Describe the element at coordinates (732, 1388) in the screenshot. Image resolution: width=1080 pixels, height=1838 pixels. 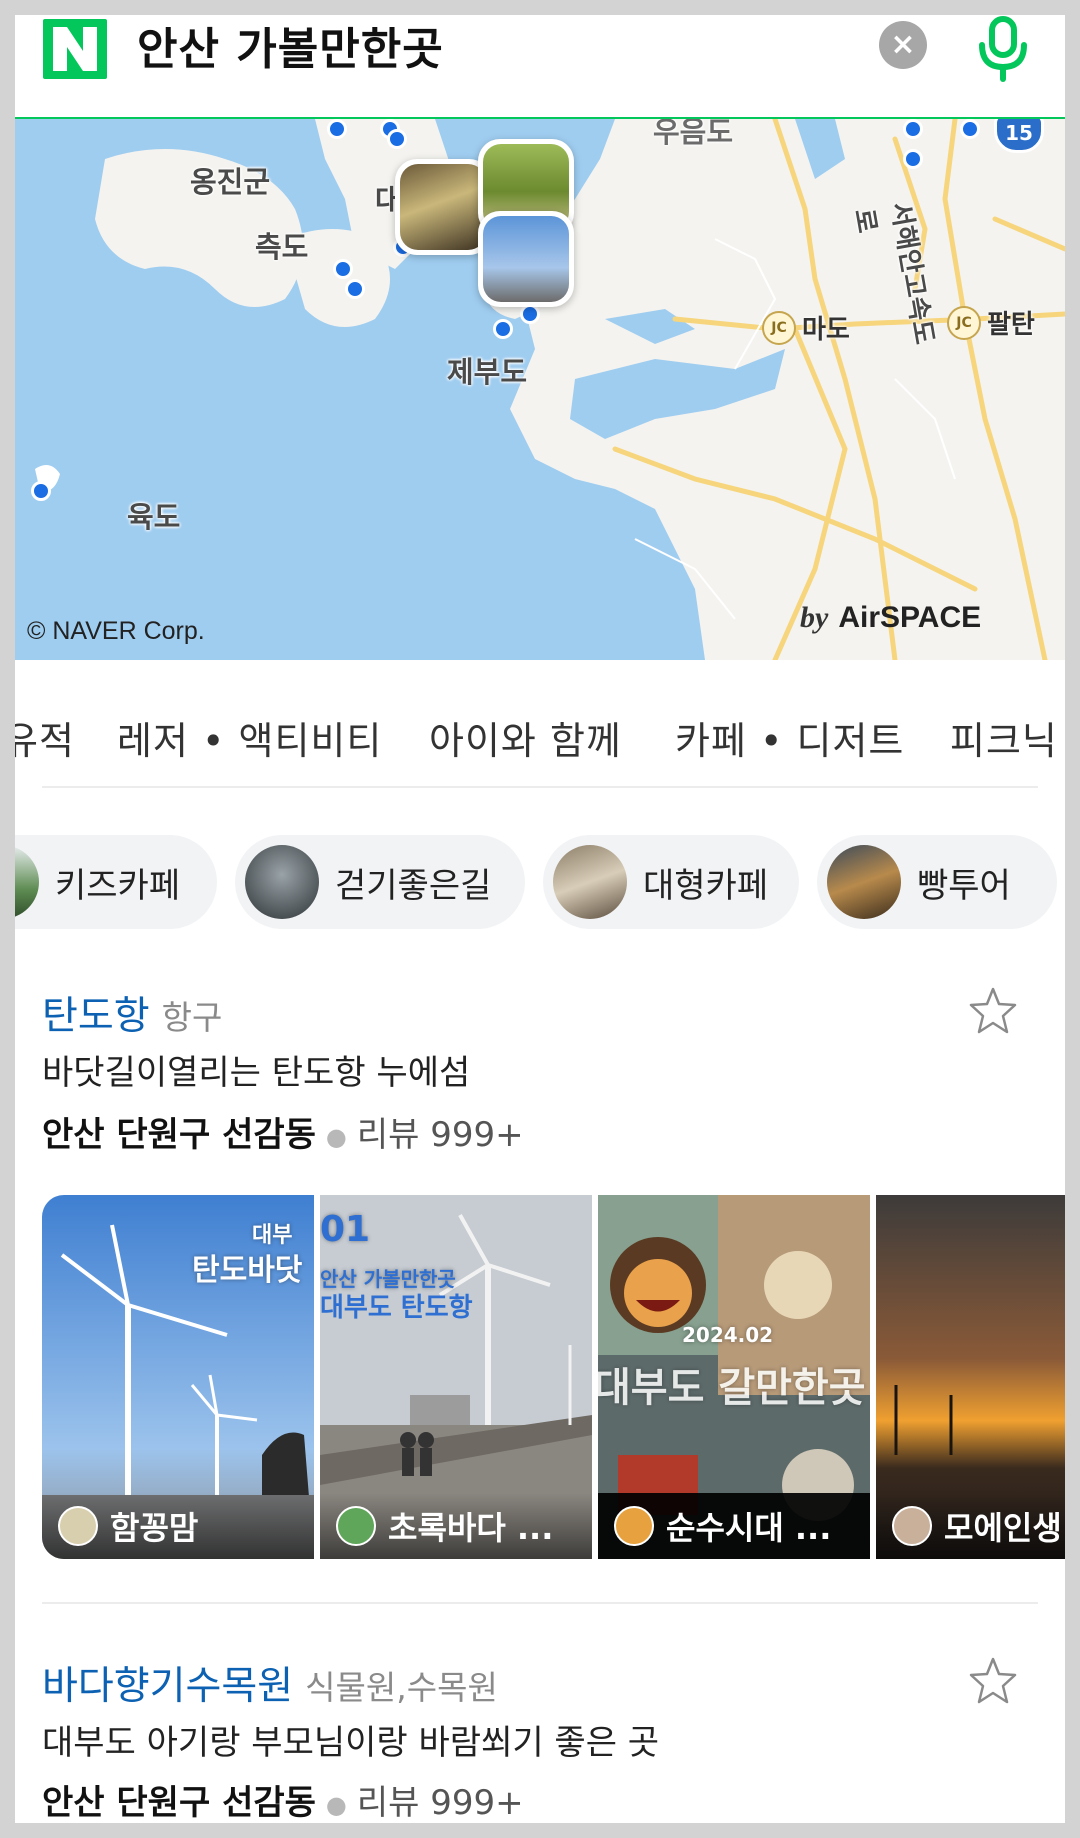
I see `photo-overlay-text: 대부도 갈만한곳` at that location.